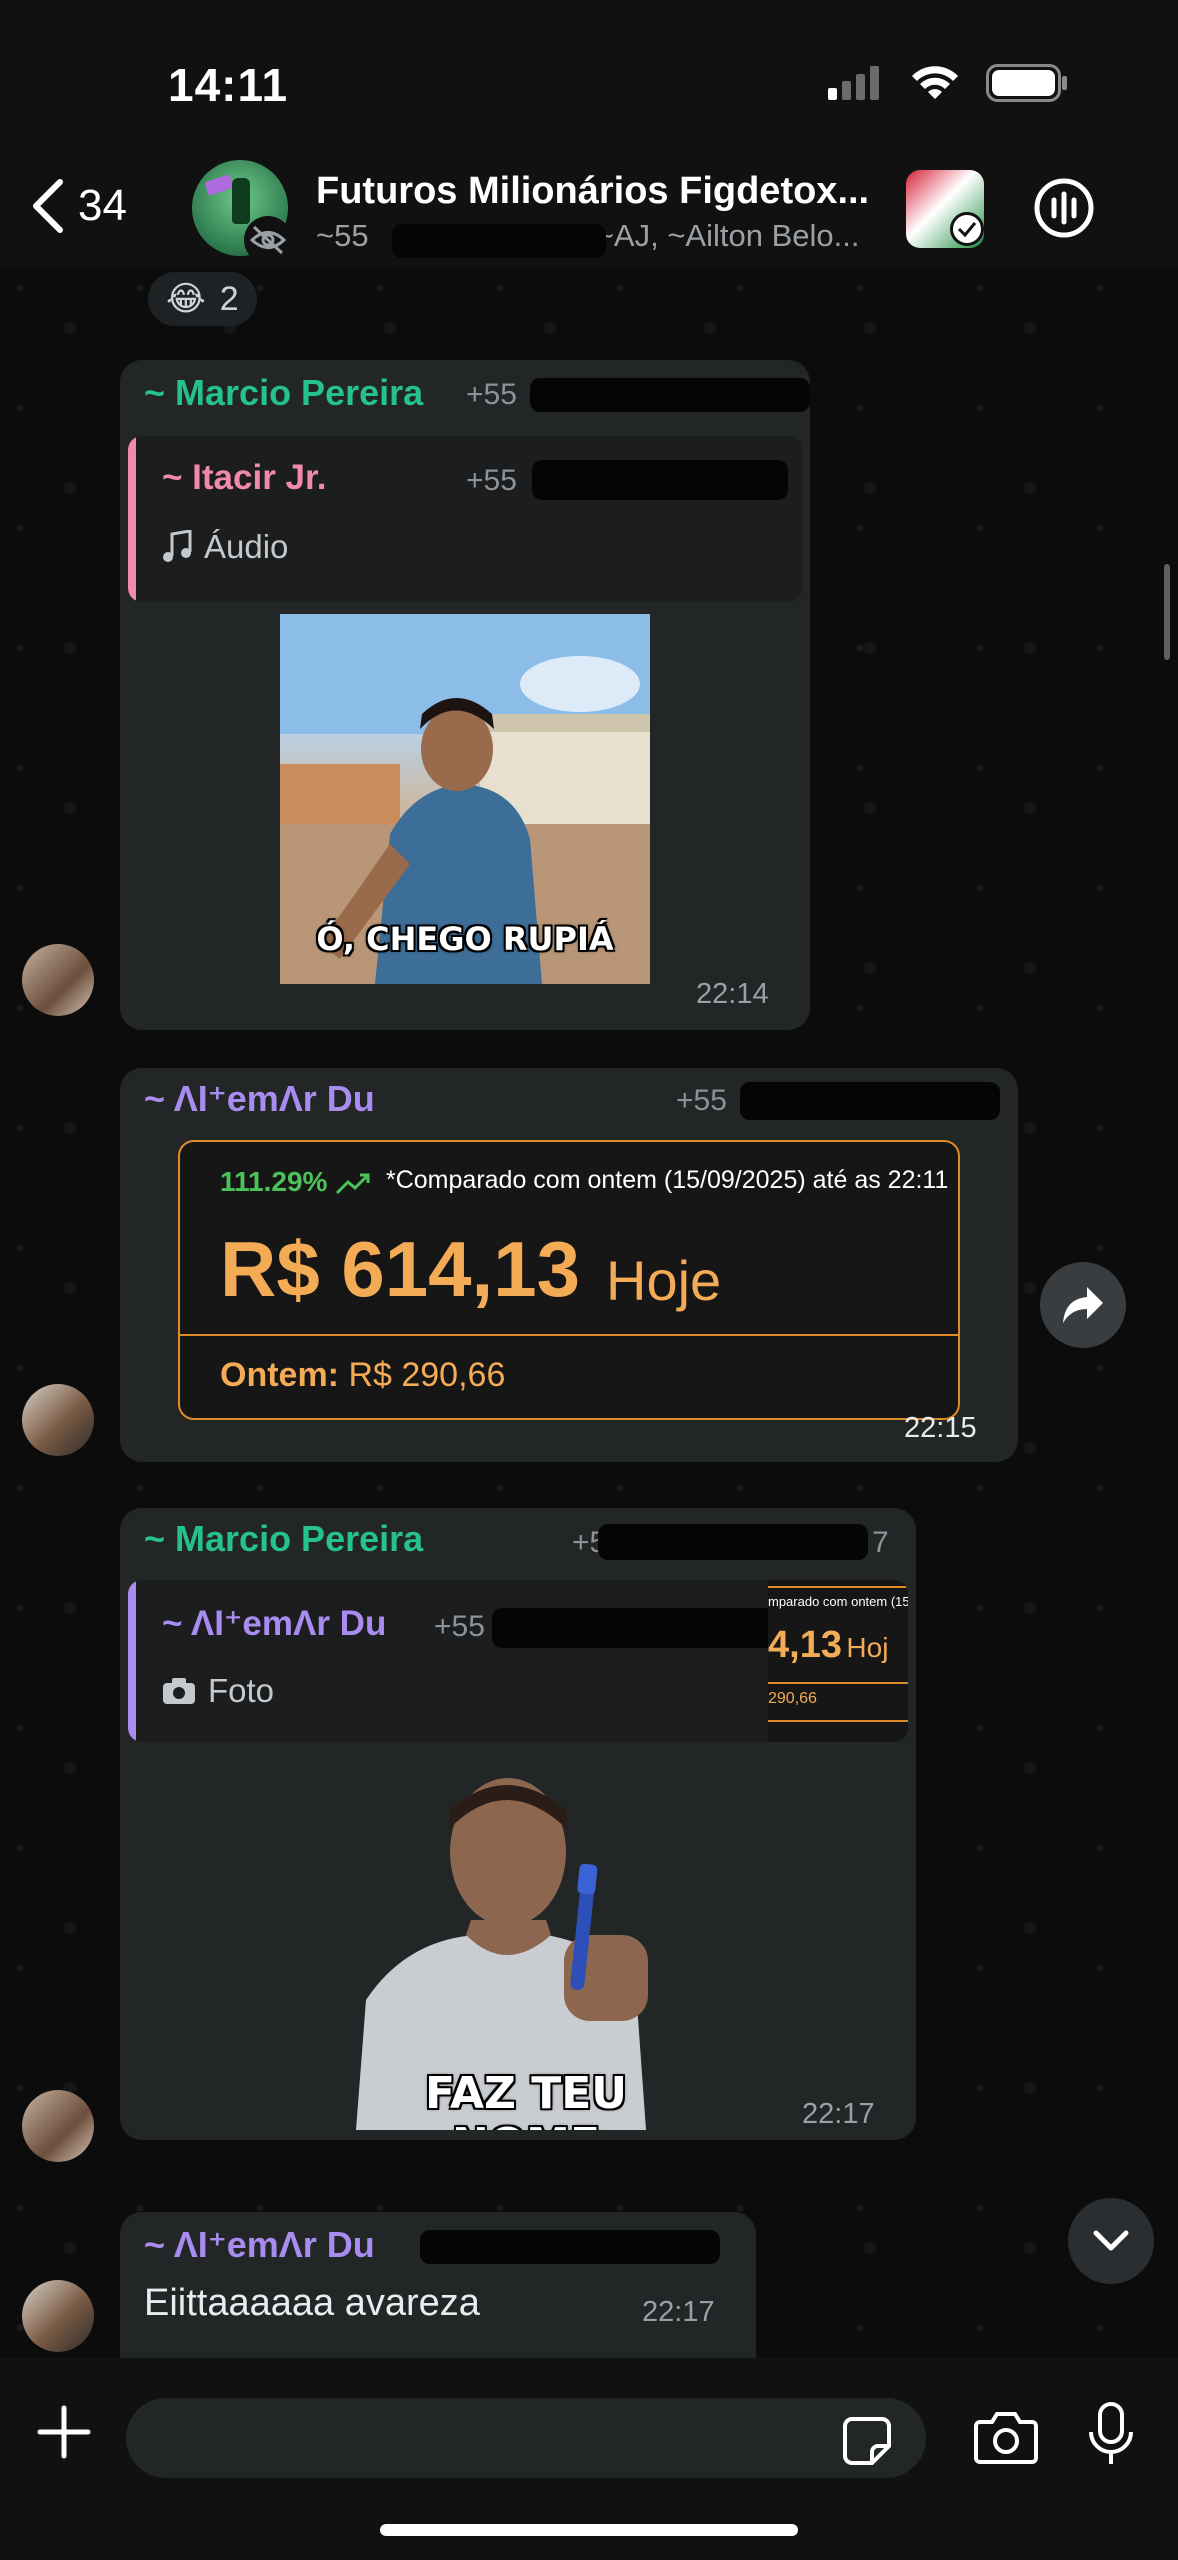 The width and height of the screenshot is (1178, 2560). I want to click on sticker-caption: FAZ TEU NOME, so click(526, 2099).